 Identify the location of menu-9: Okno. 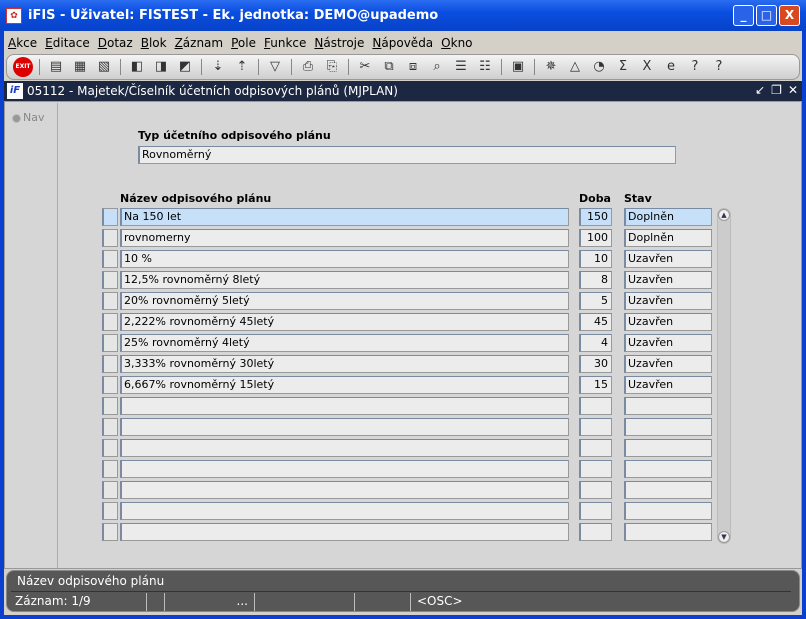
(456, 43).